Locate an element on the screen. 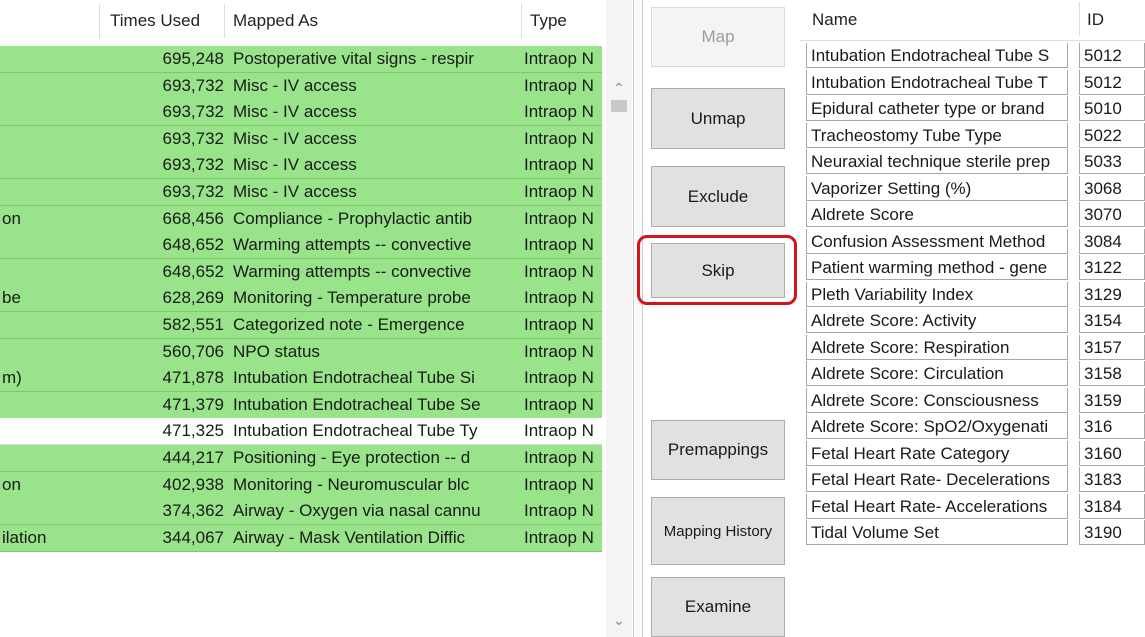 The height and width of the screenshot is (637, 1145). list-item: Intubation Endotracheal Tube T 5012 is located at coordinates (972, 83).